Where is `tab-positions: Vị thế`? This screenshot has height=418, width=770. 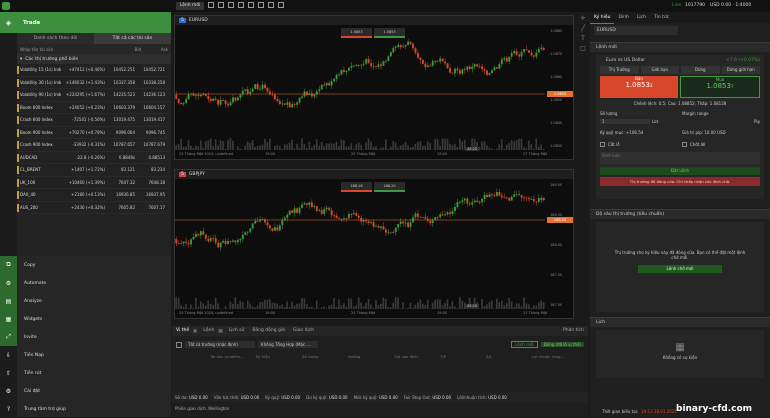 tab-positions: Vị thế is located at coordinates (182, 331).